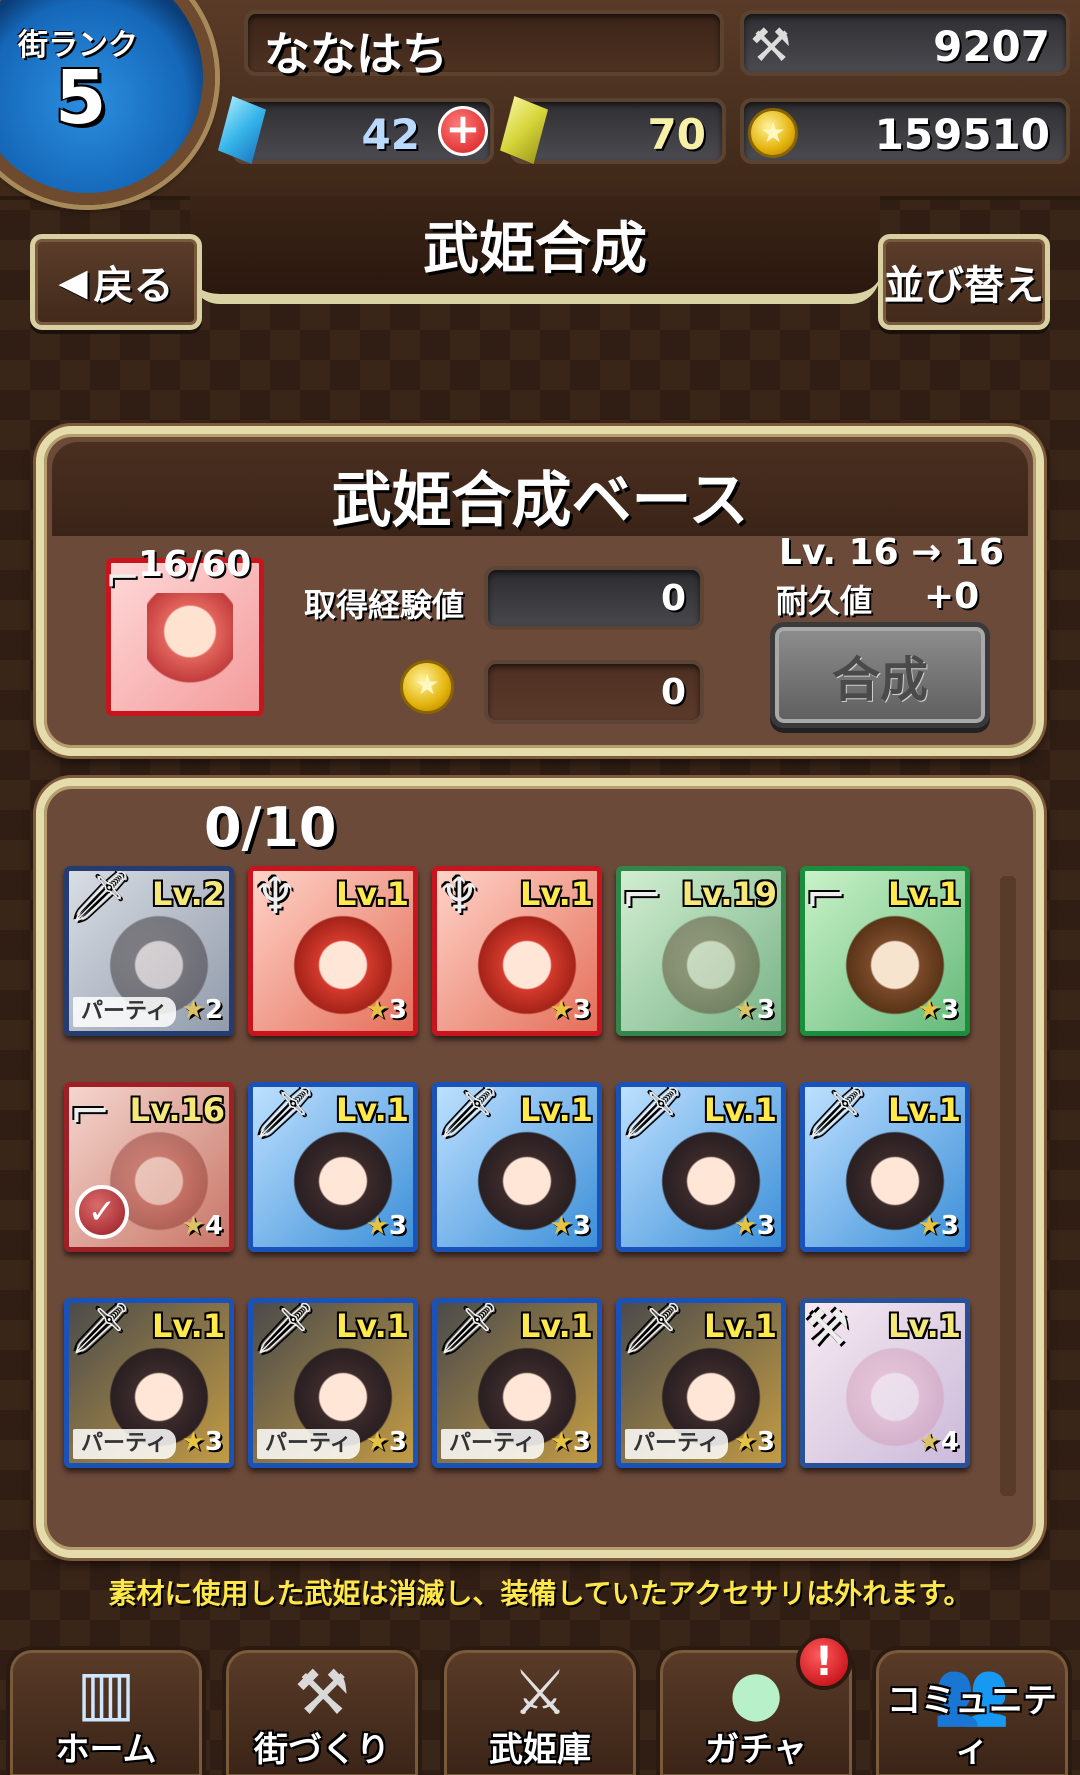 This screenshot has height=1775, width=1080. Describe the element at coordinates (756, 1750) in the screenshot. I see `nav-gacha-label: ガチャ` at that location.